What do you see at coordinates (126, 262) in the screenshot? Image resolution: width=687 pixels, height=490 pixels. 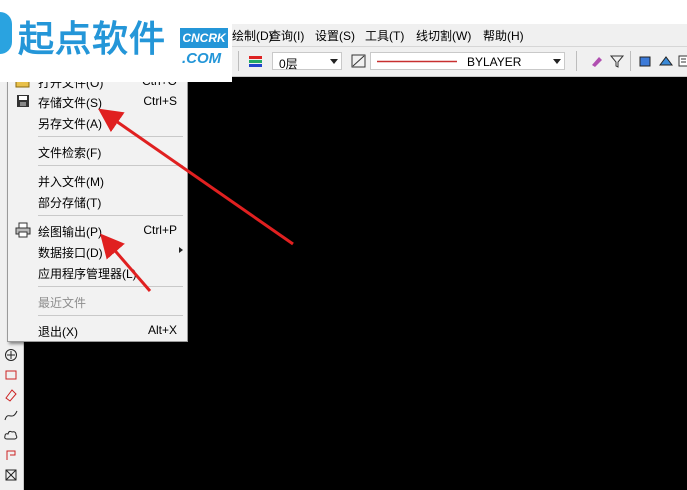 I see `annotation-arrow-plot` at bounding box center [126, 262].